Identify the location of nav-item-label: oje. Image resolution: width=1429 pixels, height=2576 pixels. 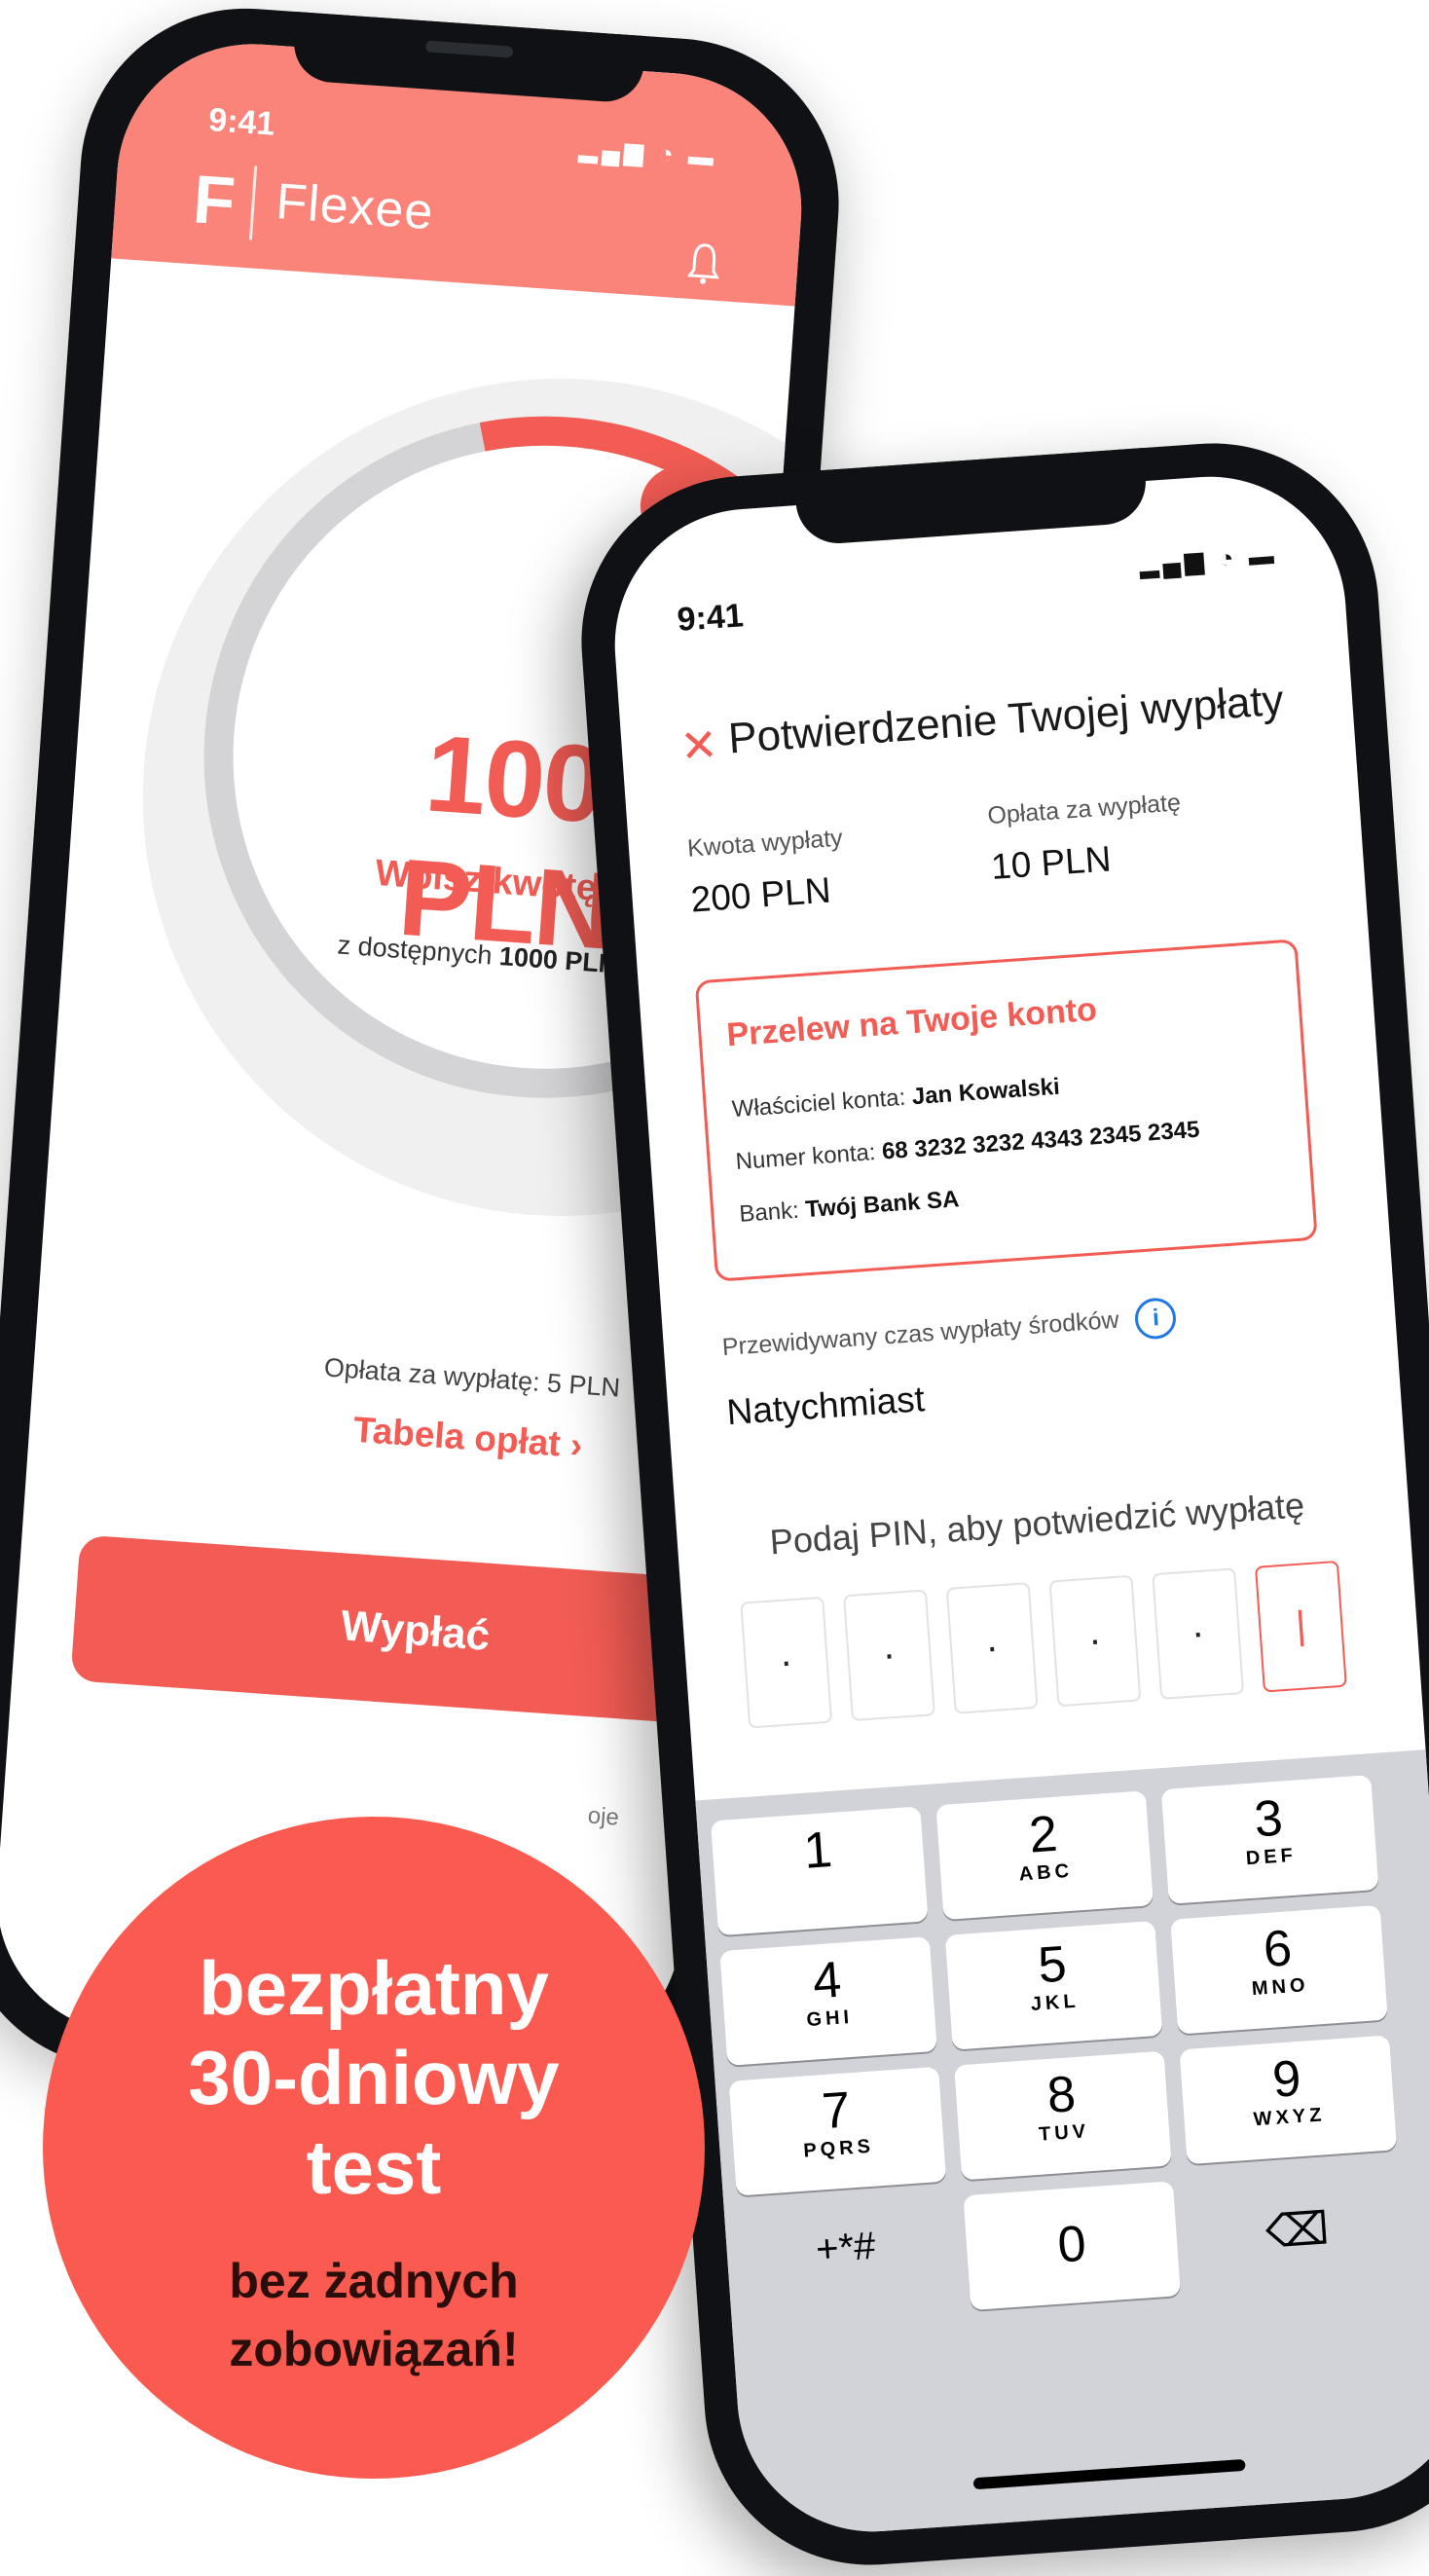
(603, 1816).